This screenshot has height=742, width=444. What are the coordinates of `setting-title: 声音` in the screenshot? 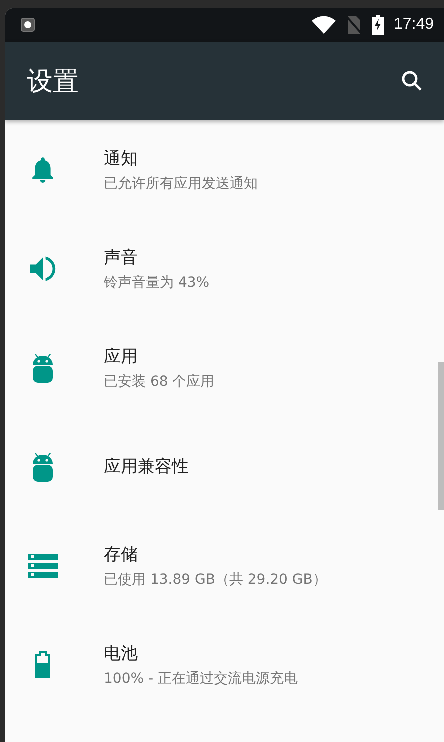 It's located at (157, 257).